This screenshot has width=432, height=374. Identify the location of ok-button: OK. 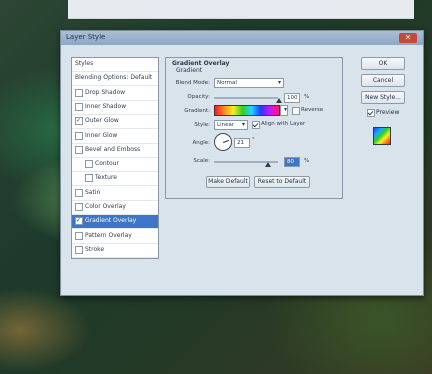
(383, 63).